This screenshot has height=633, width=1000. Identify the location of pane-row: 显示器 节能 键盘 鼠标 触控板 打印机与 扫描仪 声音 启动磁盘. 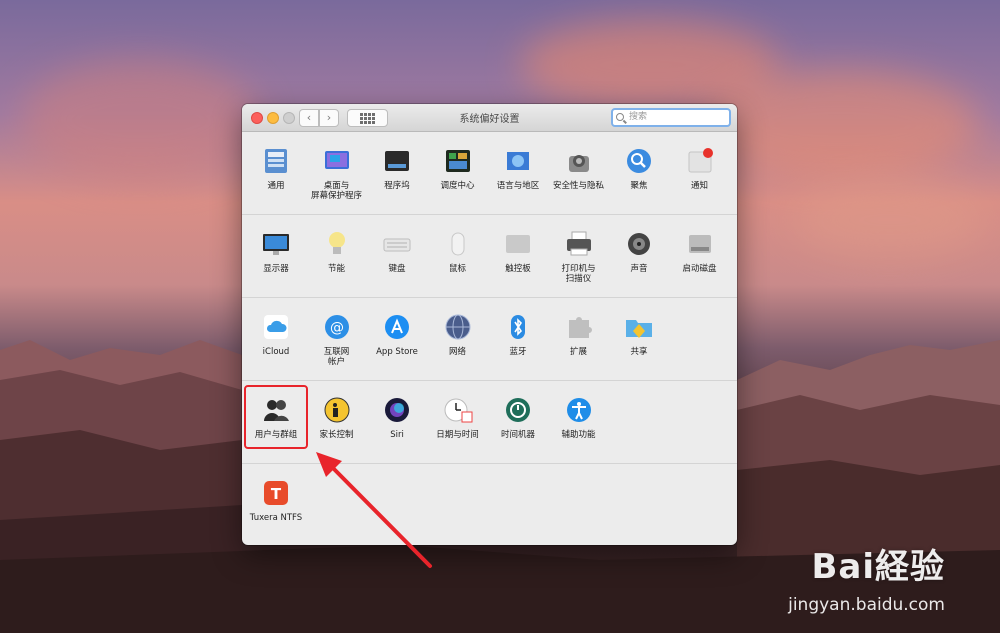
(489, 256).